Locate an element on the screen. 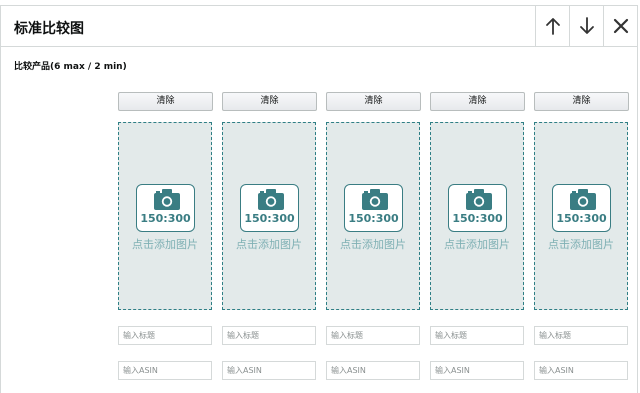 The image size is (640, 393). close-icon is located at coordinates (620, 26).